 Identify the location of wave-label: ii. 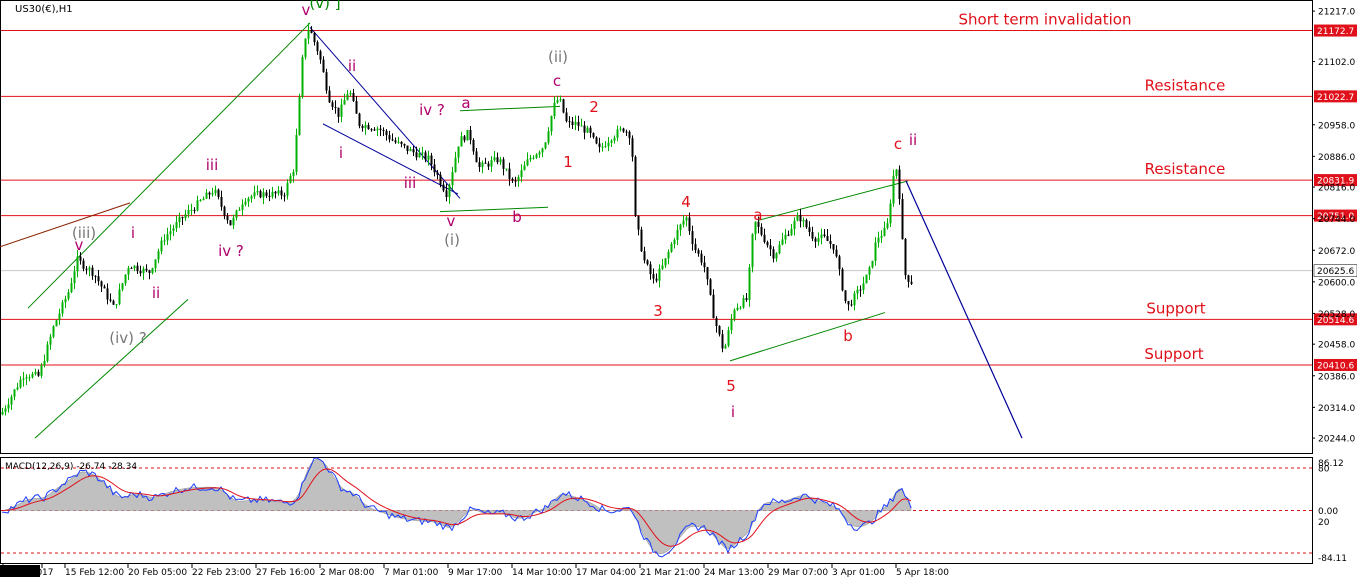
(352, 66).